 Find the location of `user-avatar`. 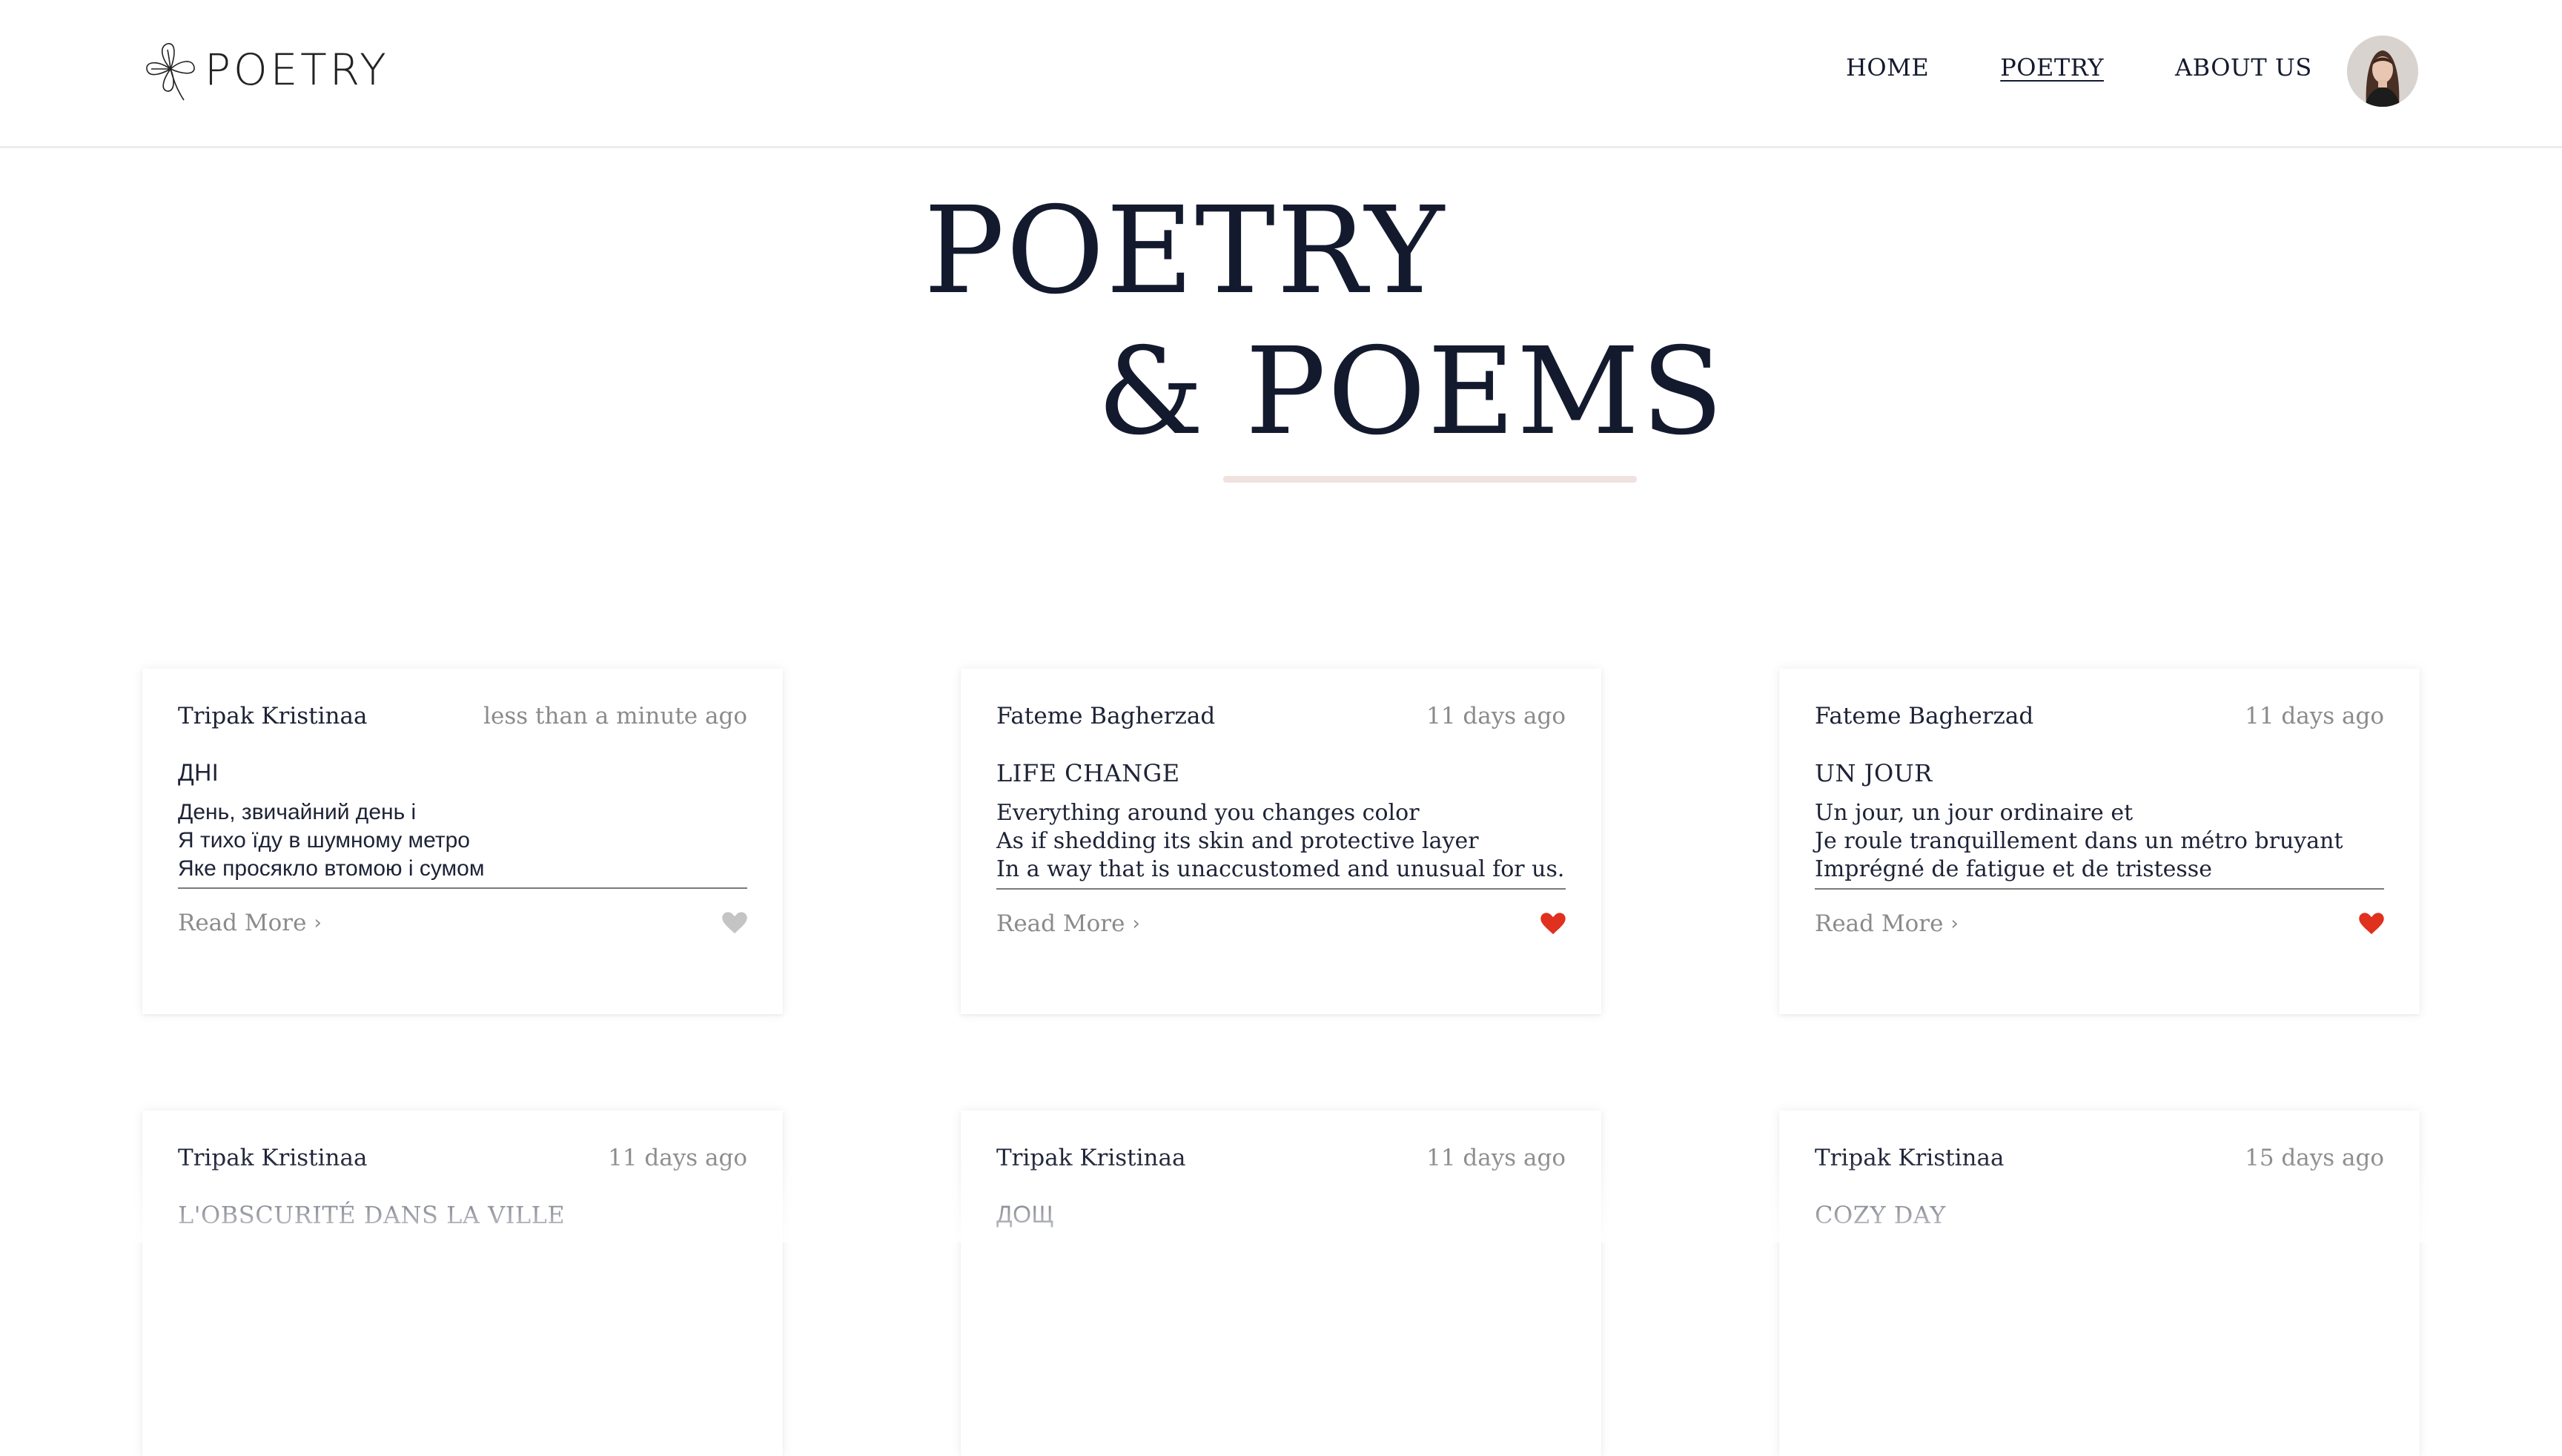

user-avatar is located at coordinates (2382, 72).